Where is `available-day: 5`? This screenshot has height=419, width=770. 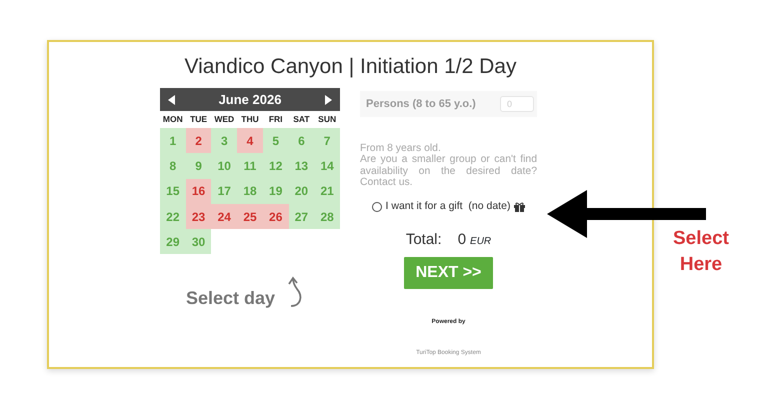
available-day: 5 is located at coordinates (275, 141).